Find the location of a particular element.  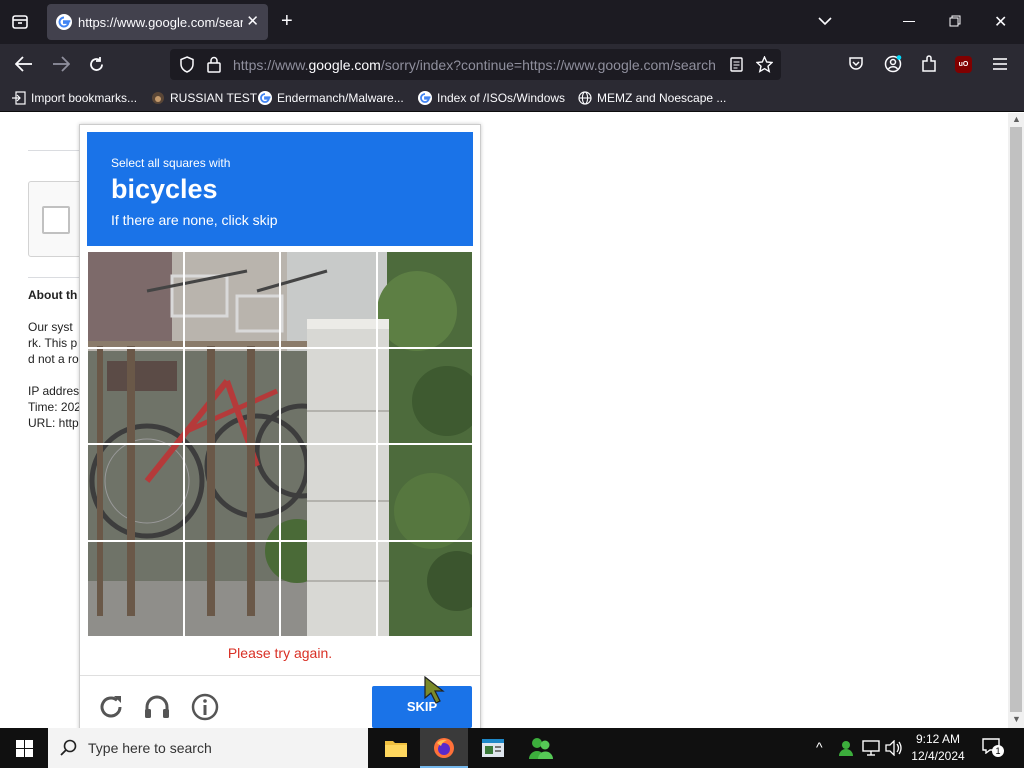

body-line: Our syst is located at coordinates (50, 327).